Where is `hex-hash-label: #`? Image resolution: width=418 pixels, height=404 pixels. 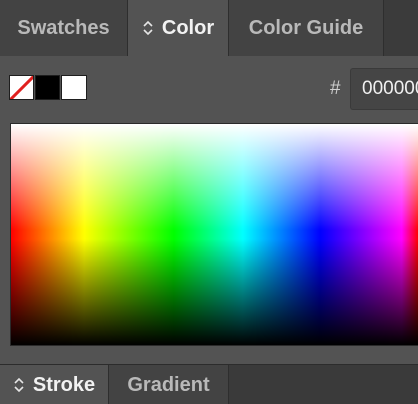 hex-hash-label: # is located at coordinates (335, 88).